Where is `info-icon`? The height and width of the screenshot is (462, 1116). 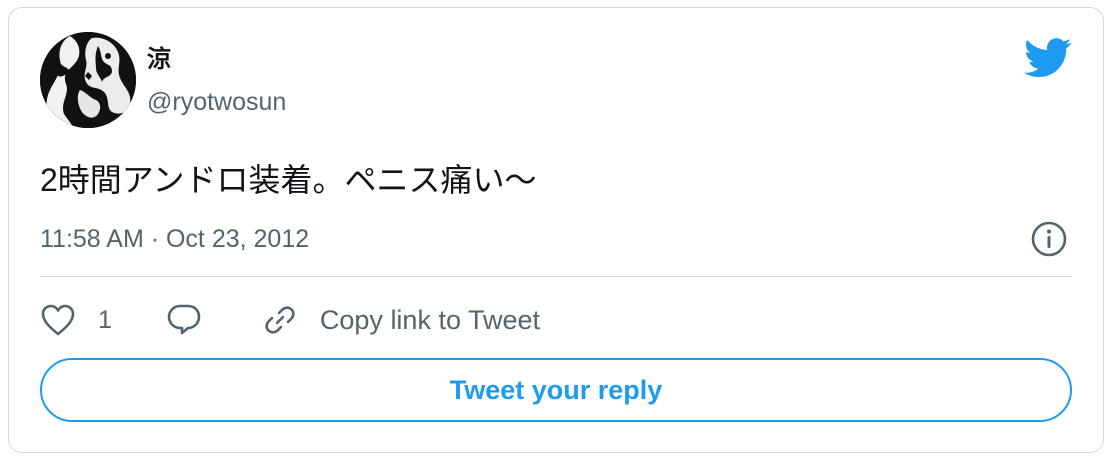 info-icon is located at coordinates (1049, 239).